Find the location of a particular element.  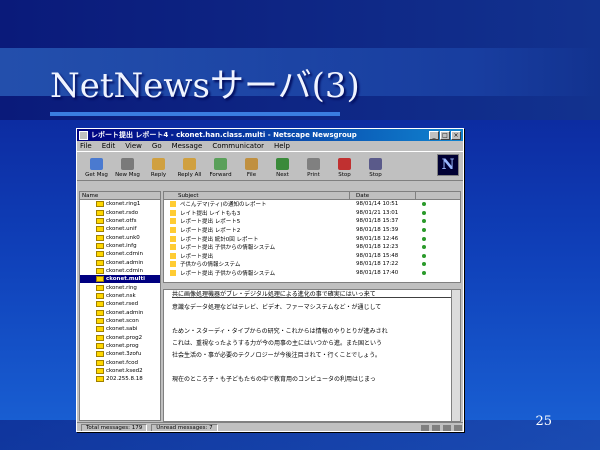

folder-item: ckonet.ring1 is located at coordinates (120, 204).